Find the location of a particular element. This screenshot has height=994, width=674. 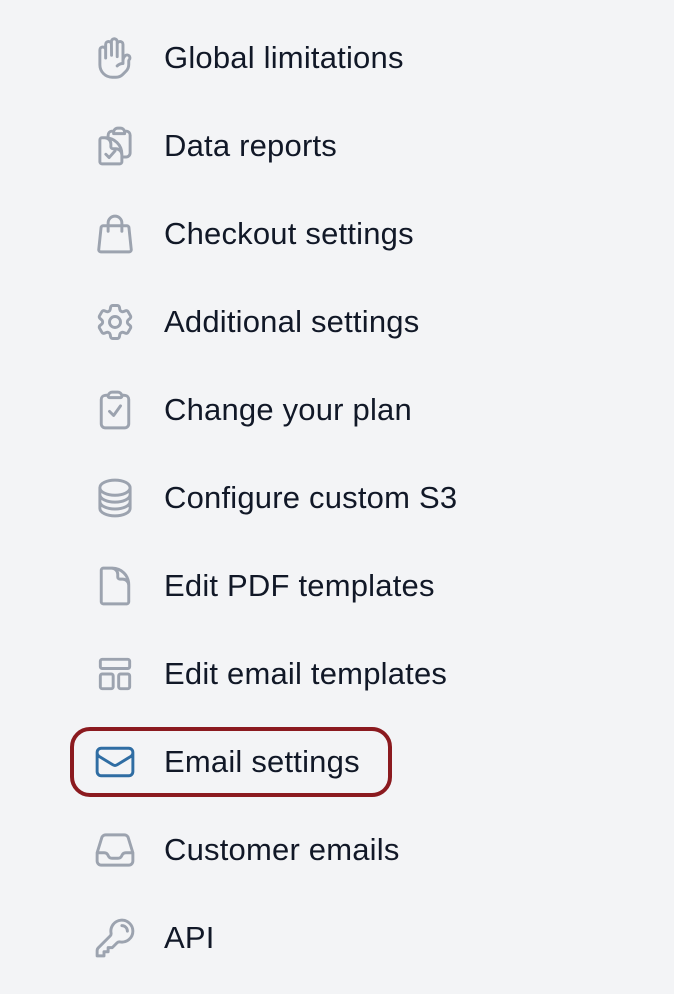

menu-item-checkout-settings: Checkout settings is located at coordinates (337, 234).